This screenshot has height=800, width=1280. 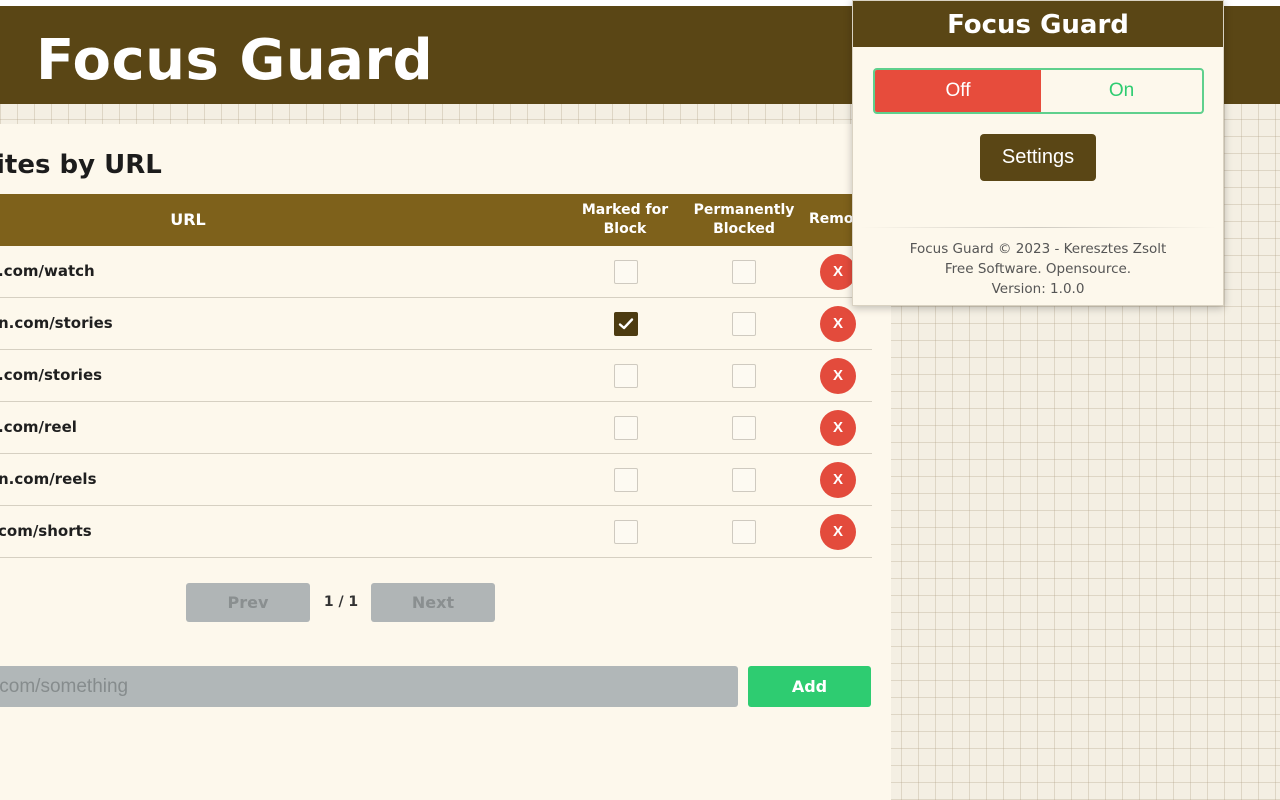 I want to click on popup-divider, so click(x=1038, y=227).